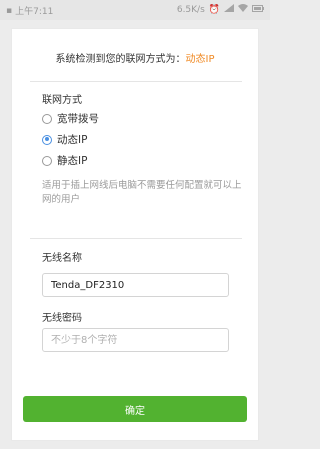 The image size is (320, 449). I want to click on radio-dhcp: 动态IP, so click(64, 139).